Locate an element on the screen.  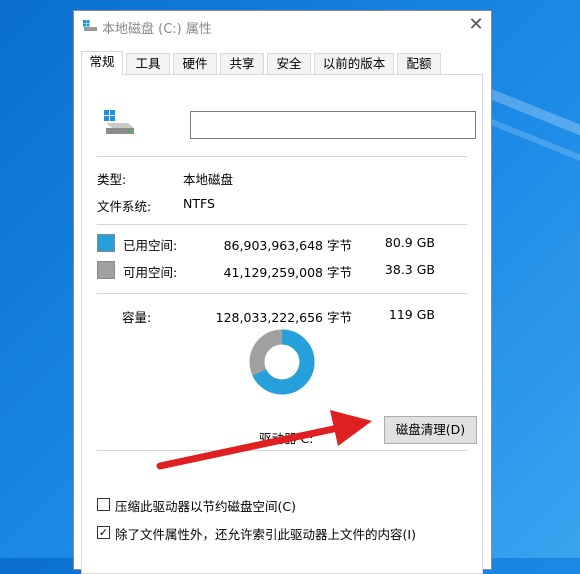
free-space-label: 可用空间: is located at coordinates (150, 272).